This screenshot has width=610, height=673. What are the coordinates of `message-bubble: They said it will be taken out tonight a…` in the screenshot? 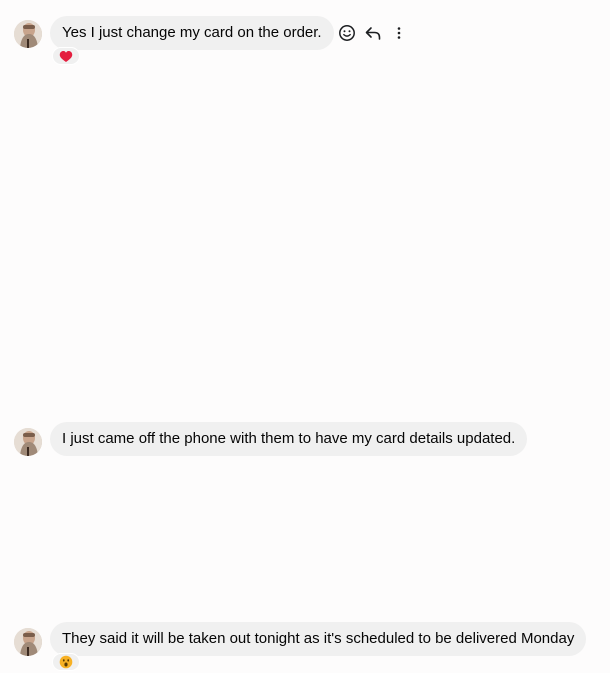 It's located at (318, 639).